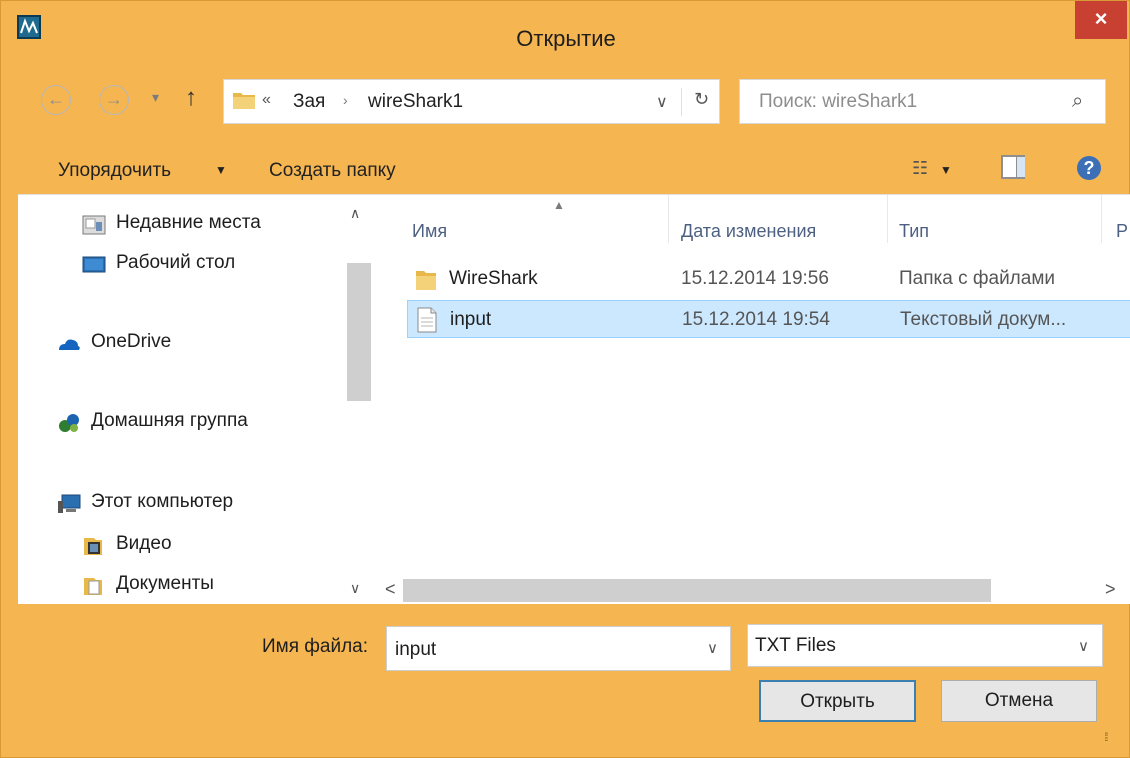 The height and width of the screenshot is (758, 1130). Describe the element at coordinates (922, 101) in the screenshot. I see `search-input: Поиск: wireShark1 ⌕` at that location.